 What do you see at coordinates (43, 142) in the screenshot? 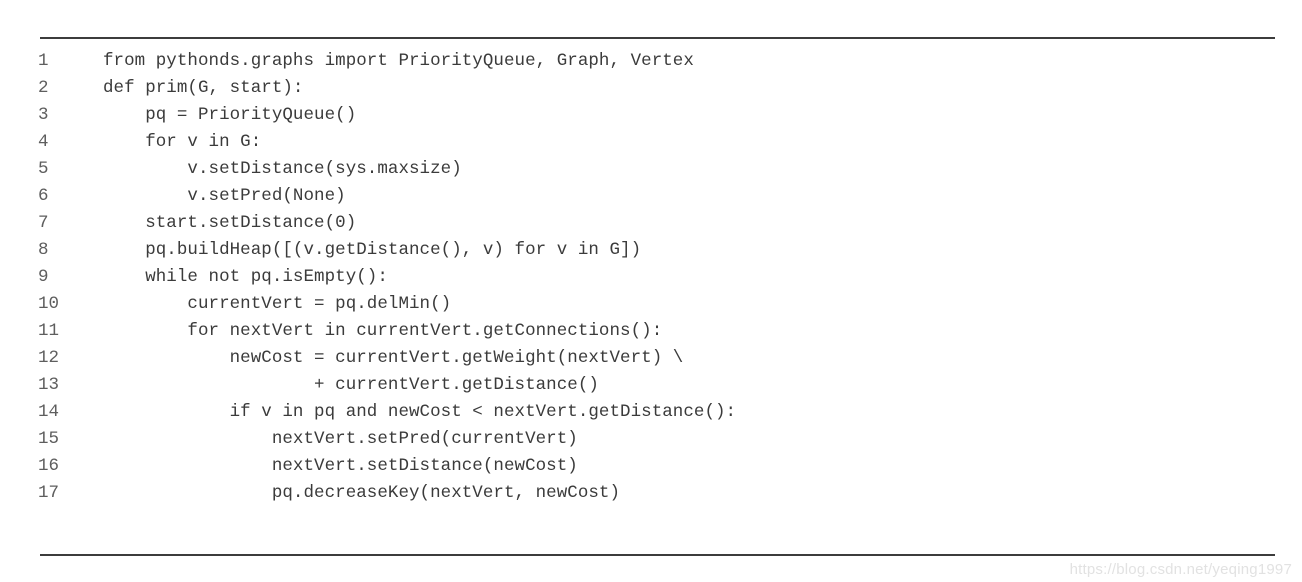
I see `line-number: 4` at bounding box center [43, 142].